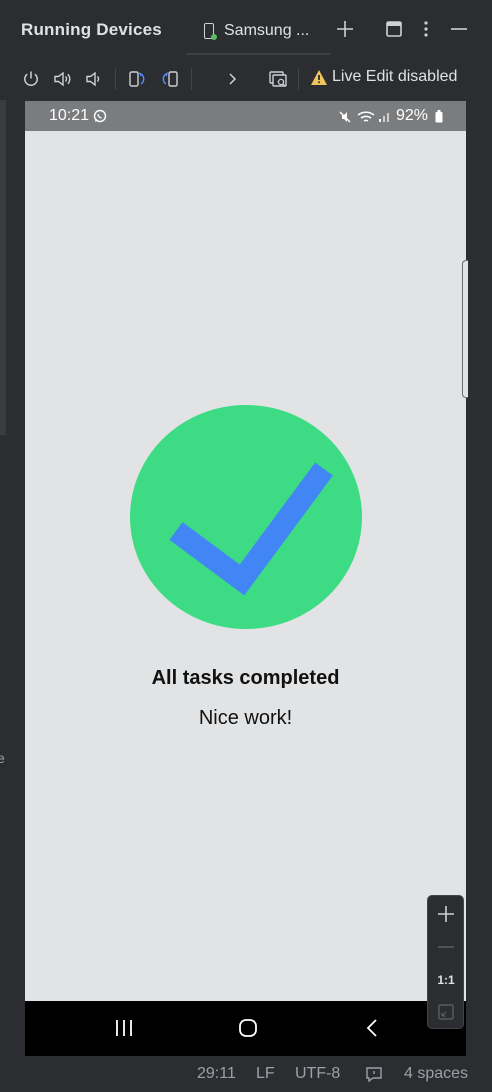 Image resolution: width=492 pixels, height=1092 pixels. What do you see at coordinates (216, 1074) in the screenshot?
I see `caret-position: 29:11` at bounding box center [216, 1074].